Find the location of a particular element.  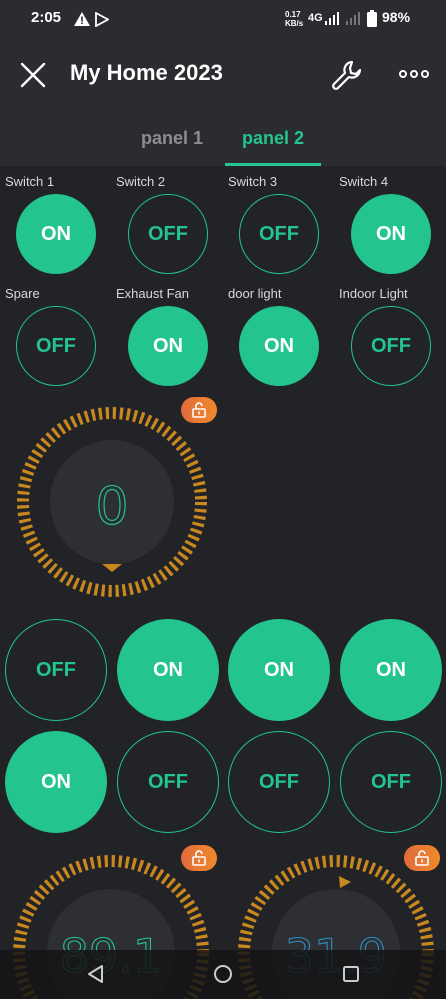

spare-button: OFF is located at coordinates (56, 346).